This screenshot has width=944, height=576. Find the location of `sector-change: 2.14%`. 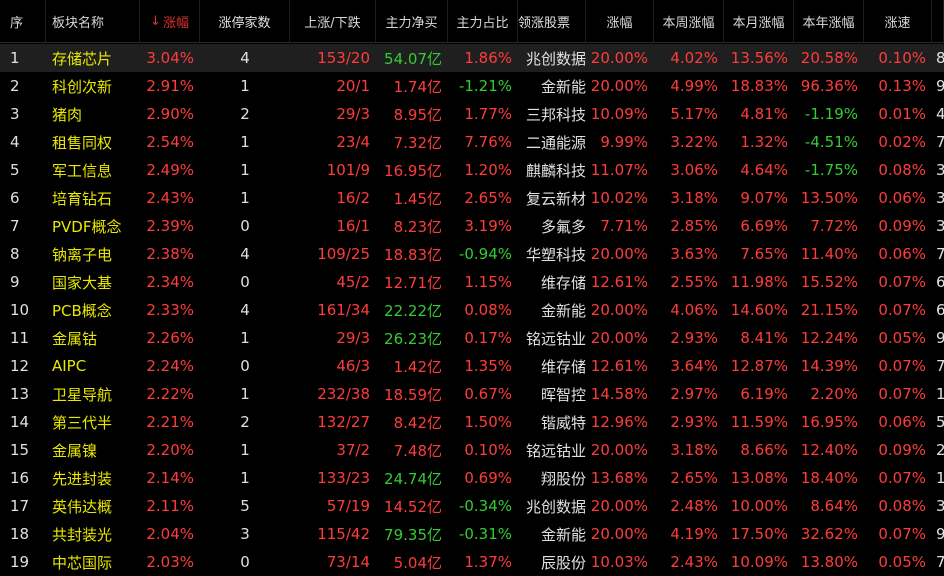

sector-change: 2.14% is located at coordinates (170, 478).